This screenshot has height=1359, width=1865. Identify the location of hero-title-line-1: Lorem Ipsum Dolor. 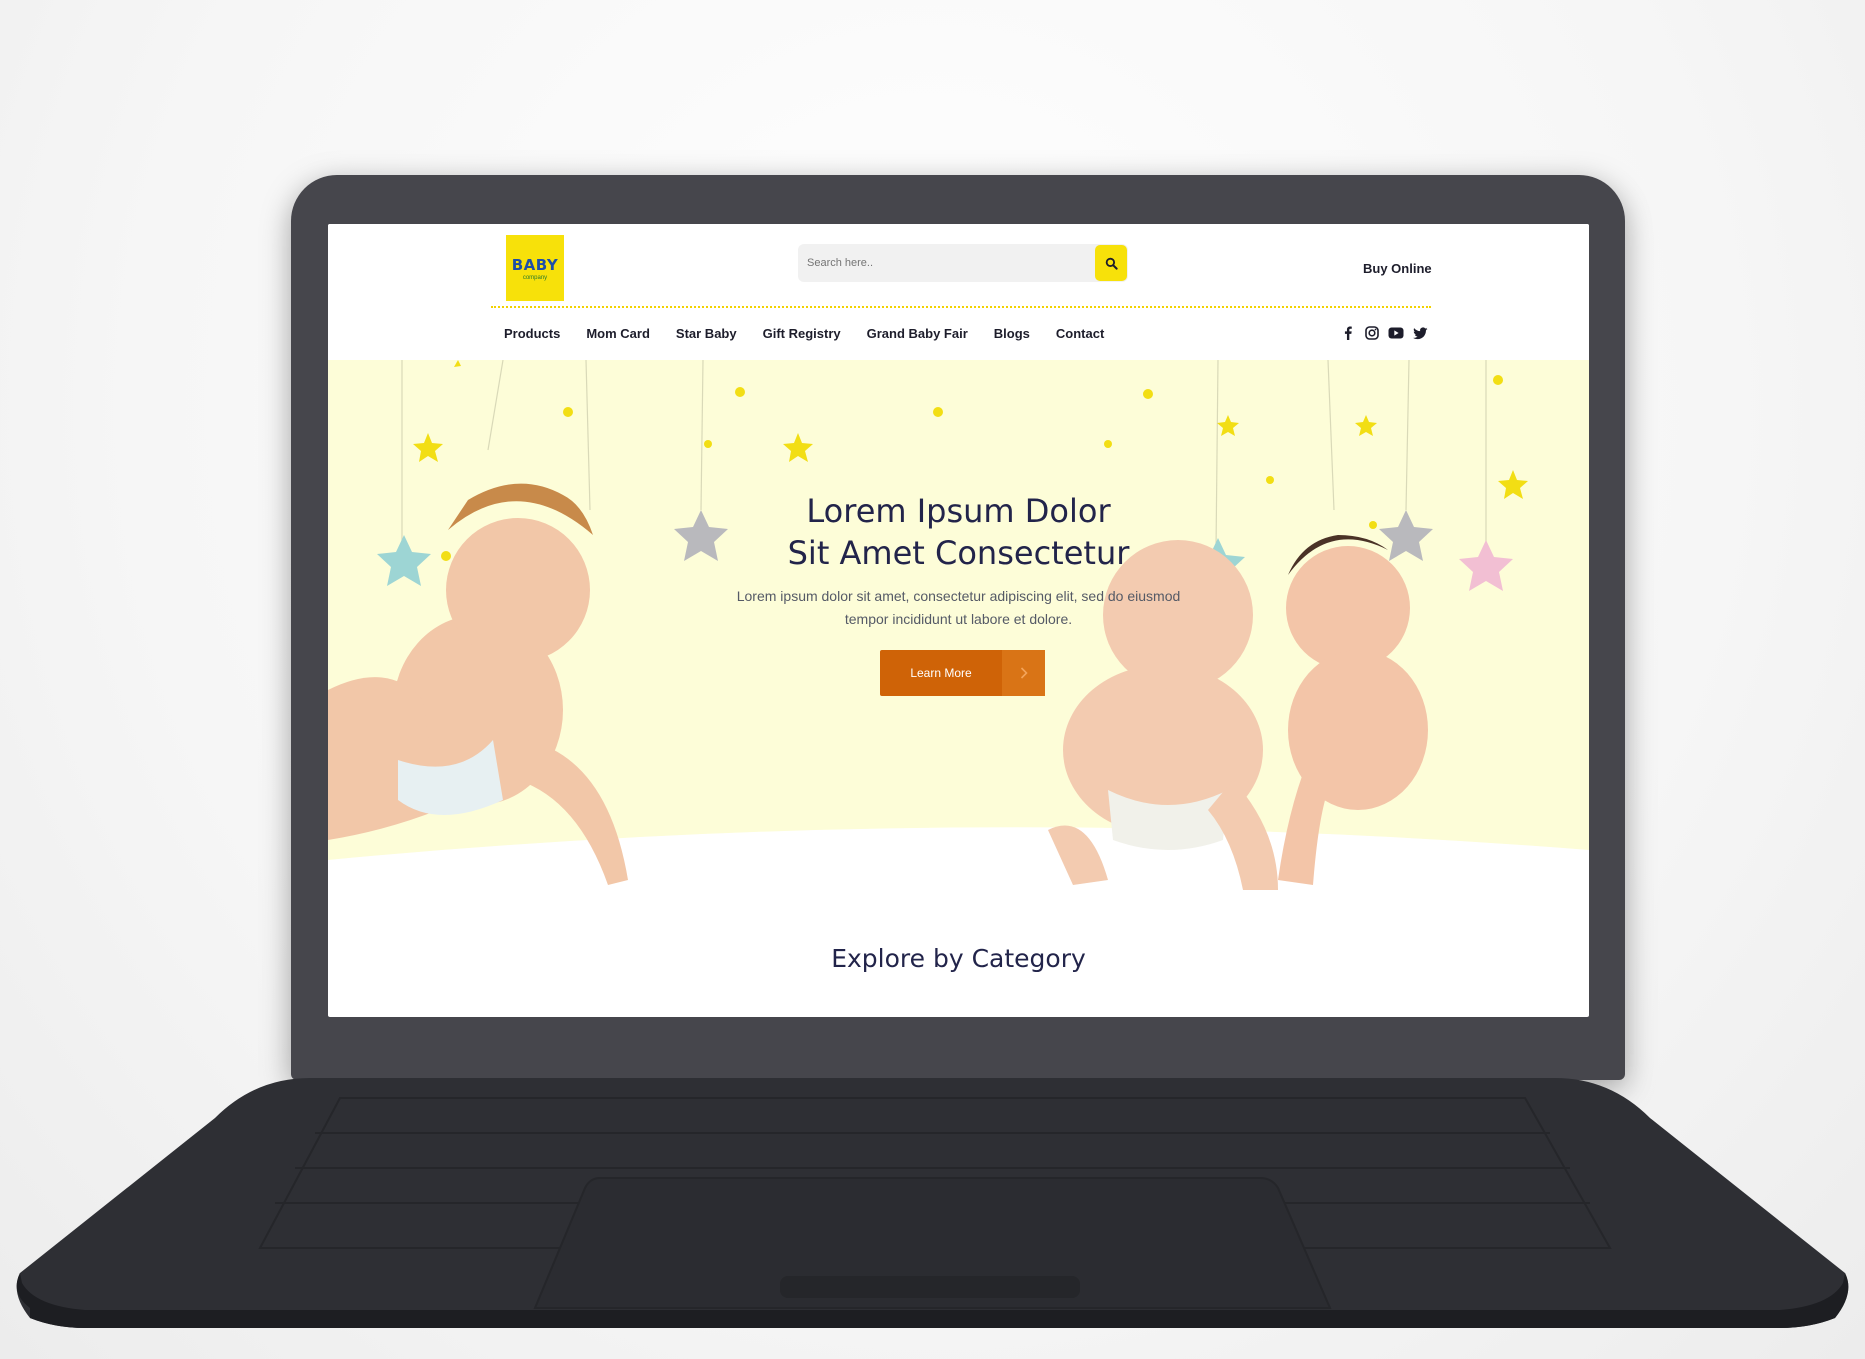
(958, 511).